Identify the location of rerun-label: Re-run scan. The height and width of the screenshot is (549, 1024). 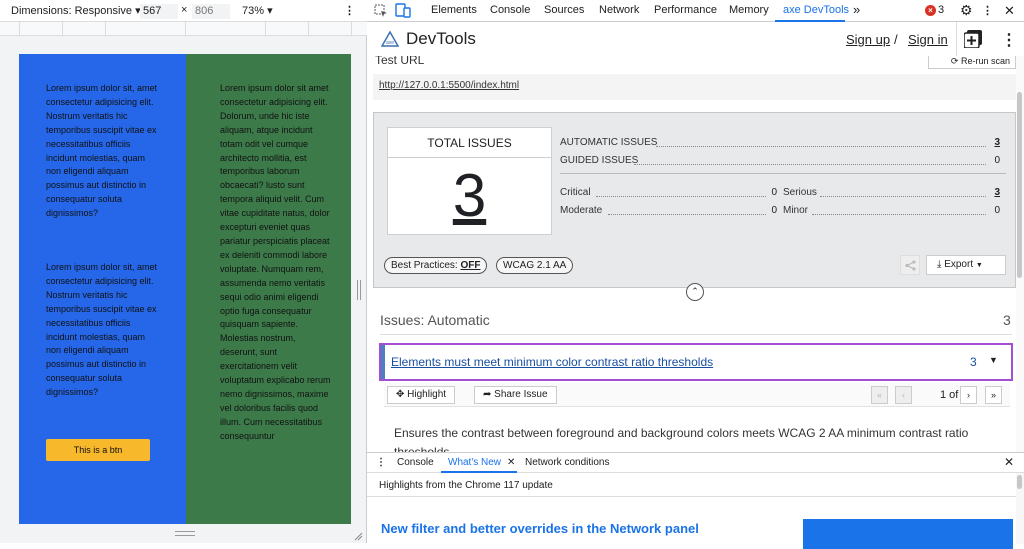
(985, 61).